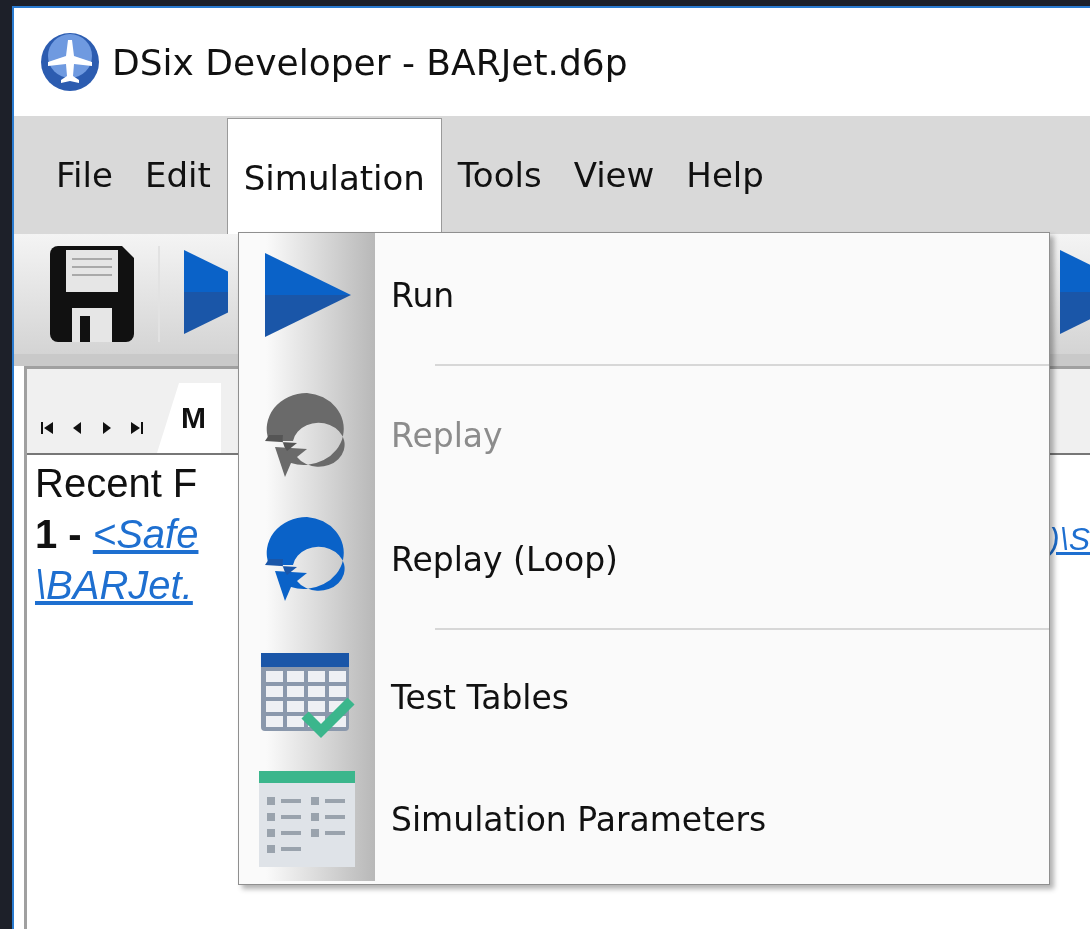 This screenshot has height=929, width=1090. I want to click on menu-option: Simulation Parameters, so click(644, 819).